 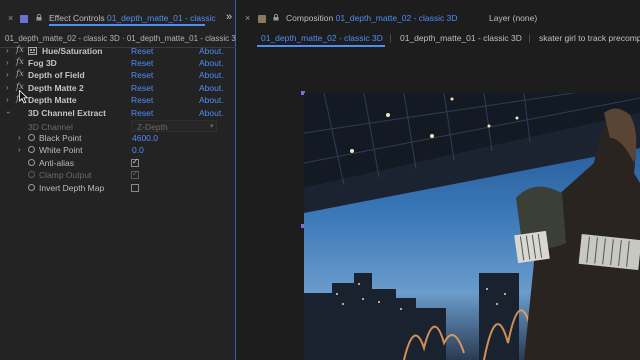 What do you see at coordinates (212, 126) in the screenshot?
I see `dropdown-arrow-icon: ▾` at bounding box center [212, 126].